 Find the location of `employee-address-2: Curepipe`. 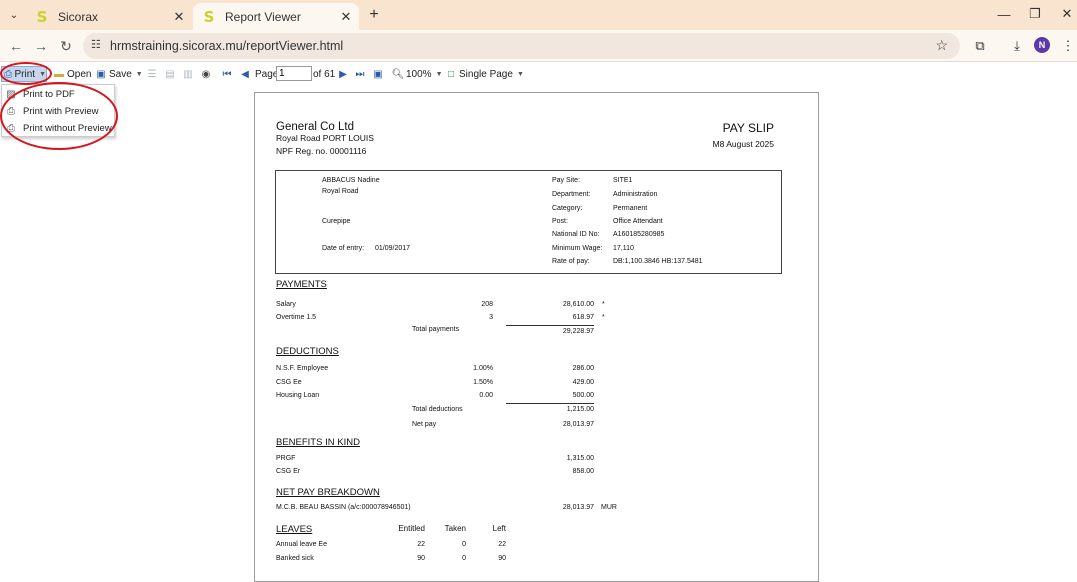

employee-address-2: Curepipe is located at coordinates (336, 221).